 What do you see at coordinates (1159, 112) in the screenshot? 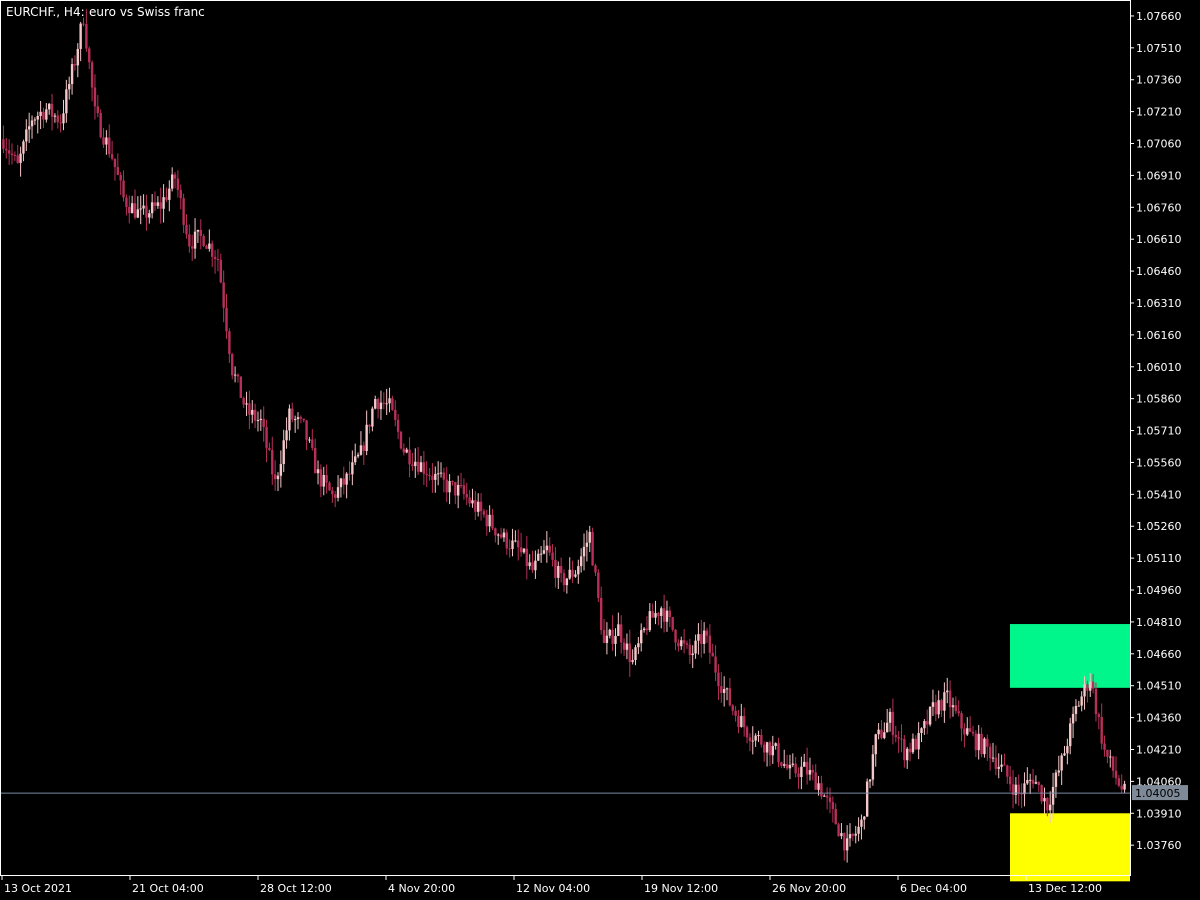
I see `price-axis-label: 1.07210` at bounding box center [1159, 112].